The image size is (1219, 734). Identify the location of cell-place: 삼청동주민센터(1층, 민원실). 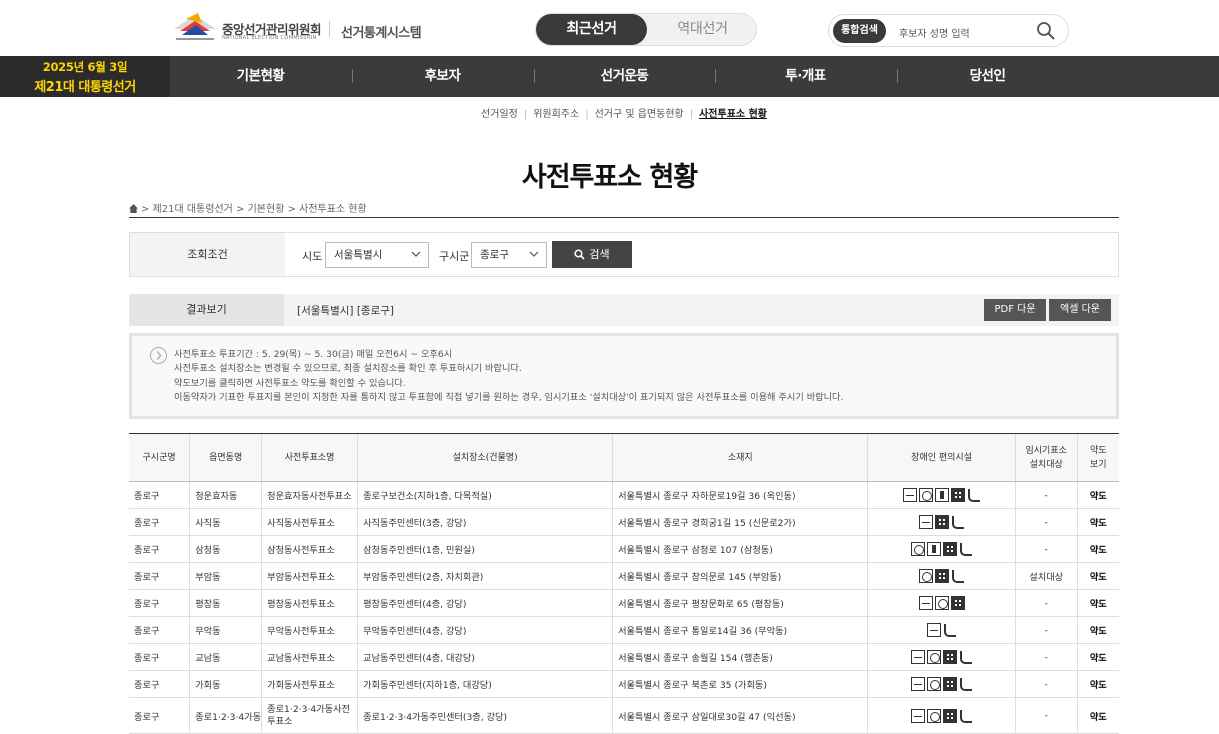
(485, 549).